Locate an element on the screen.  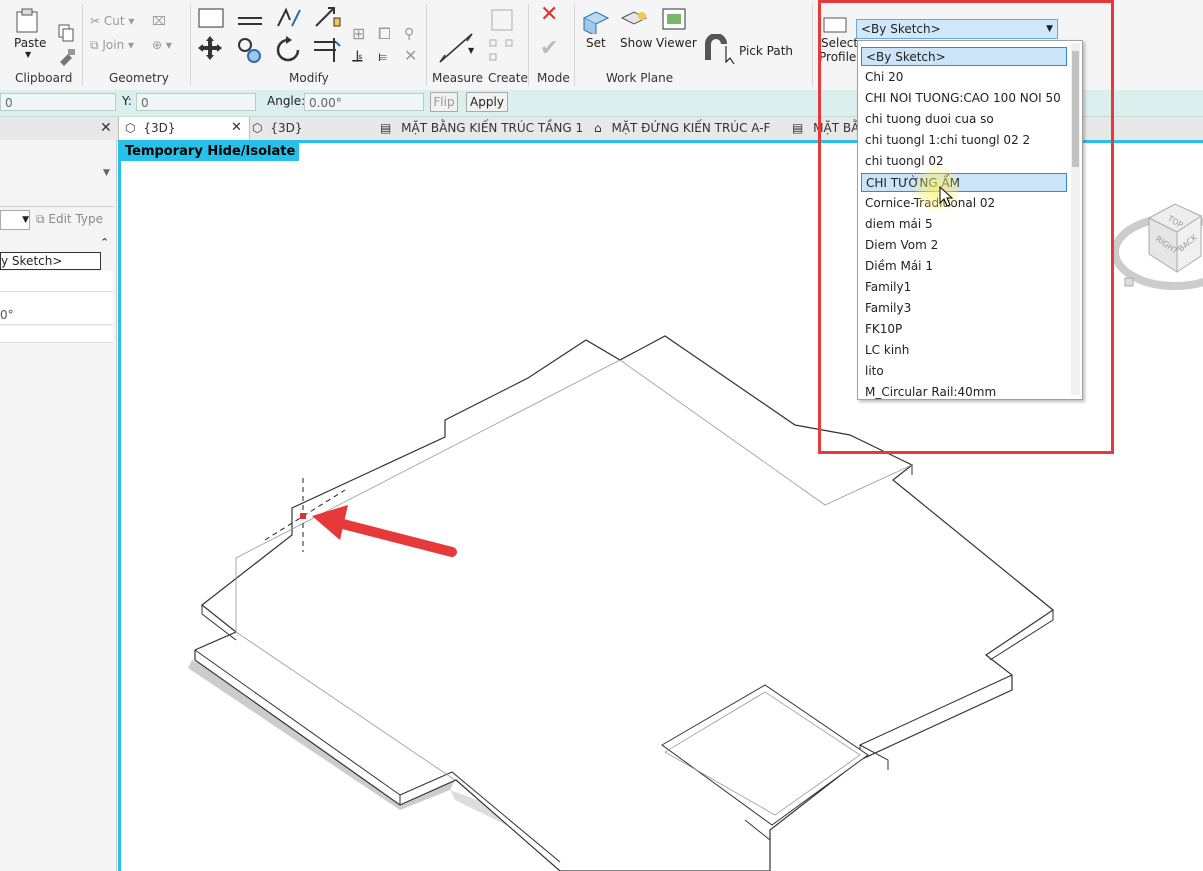
join-button: ⧉ Join ▾ is located at coordinates (112, 45).